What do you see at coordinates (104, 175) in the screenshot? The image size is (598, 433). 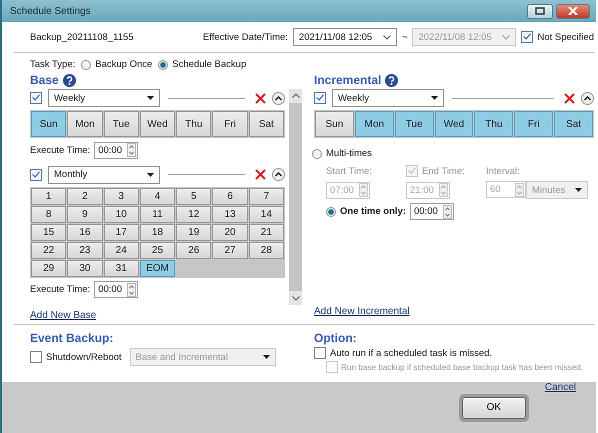 I see `frequency-dropdown: Monthly` at bounding box center [104, 175].